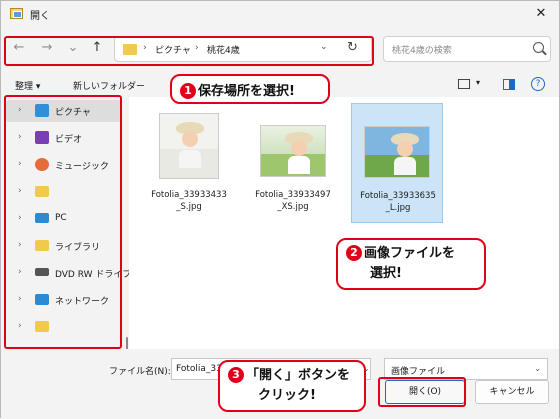 The height and width of the screenshot is (419, 560). I want to click on step-number-badge: 1, so click(188, 91).